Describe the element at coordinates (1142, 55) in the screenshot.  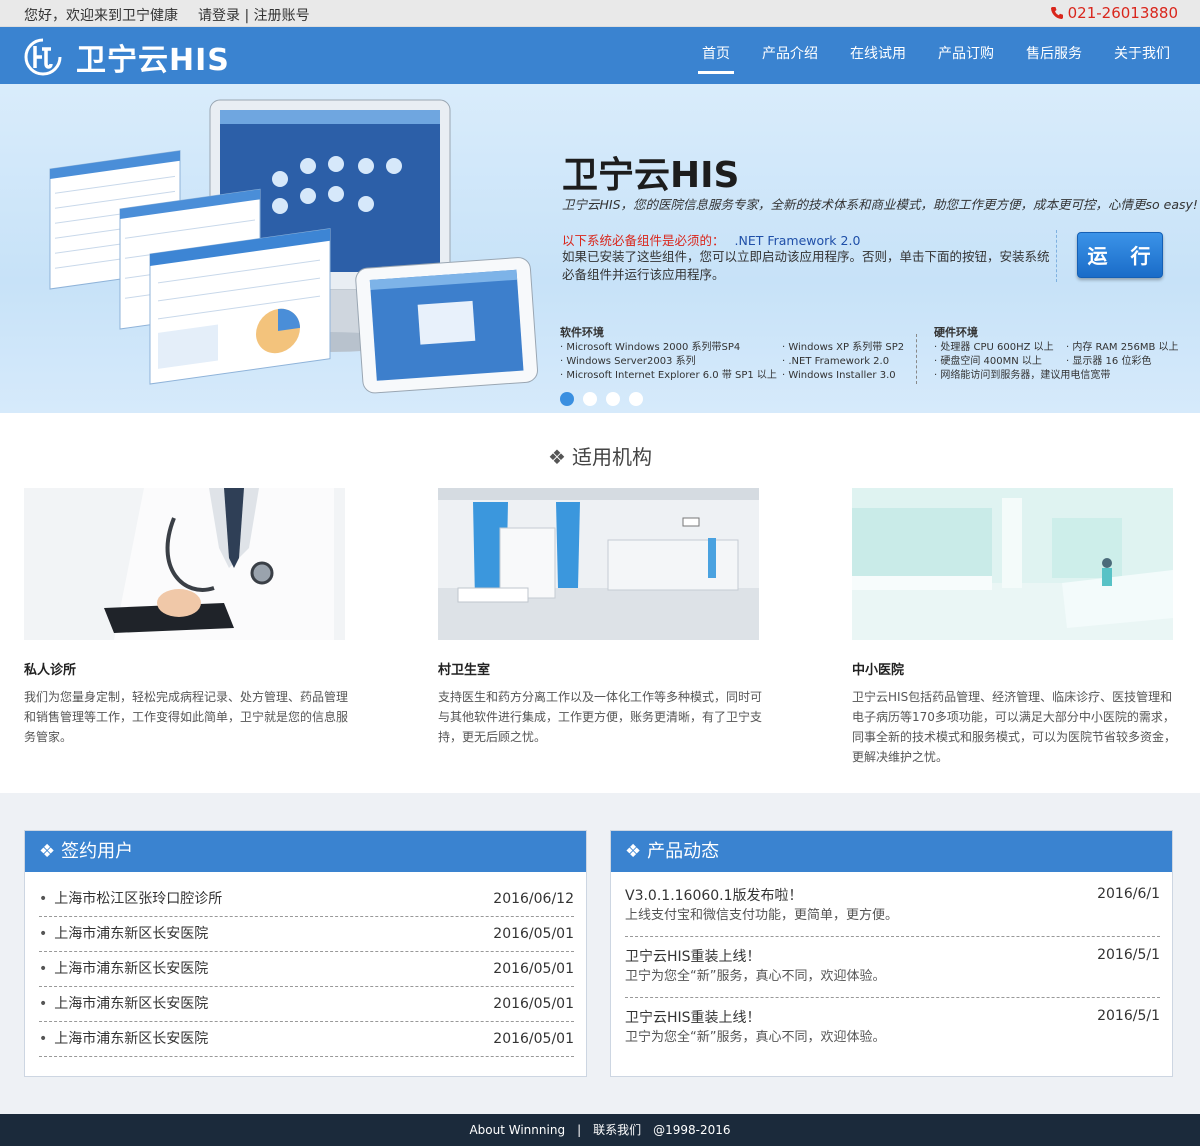
I see `nav-about-us: 关于我们` at that location.